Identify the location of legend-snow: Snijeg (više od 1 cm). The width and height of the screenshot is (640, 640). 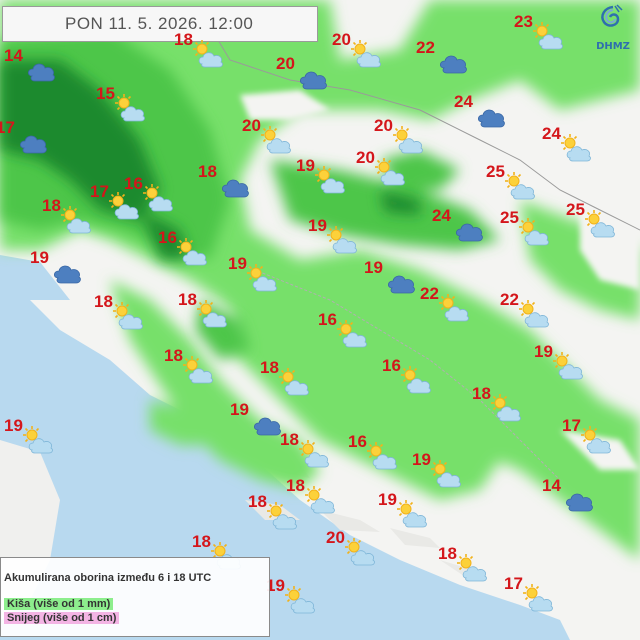
(62, 618).